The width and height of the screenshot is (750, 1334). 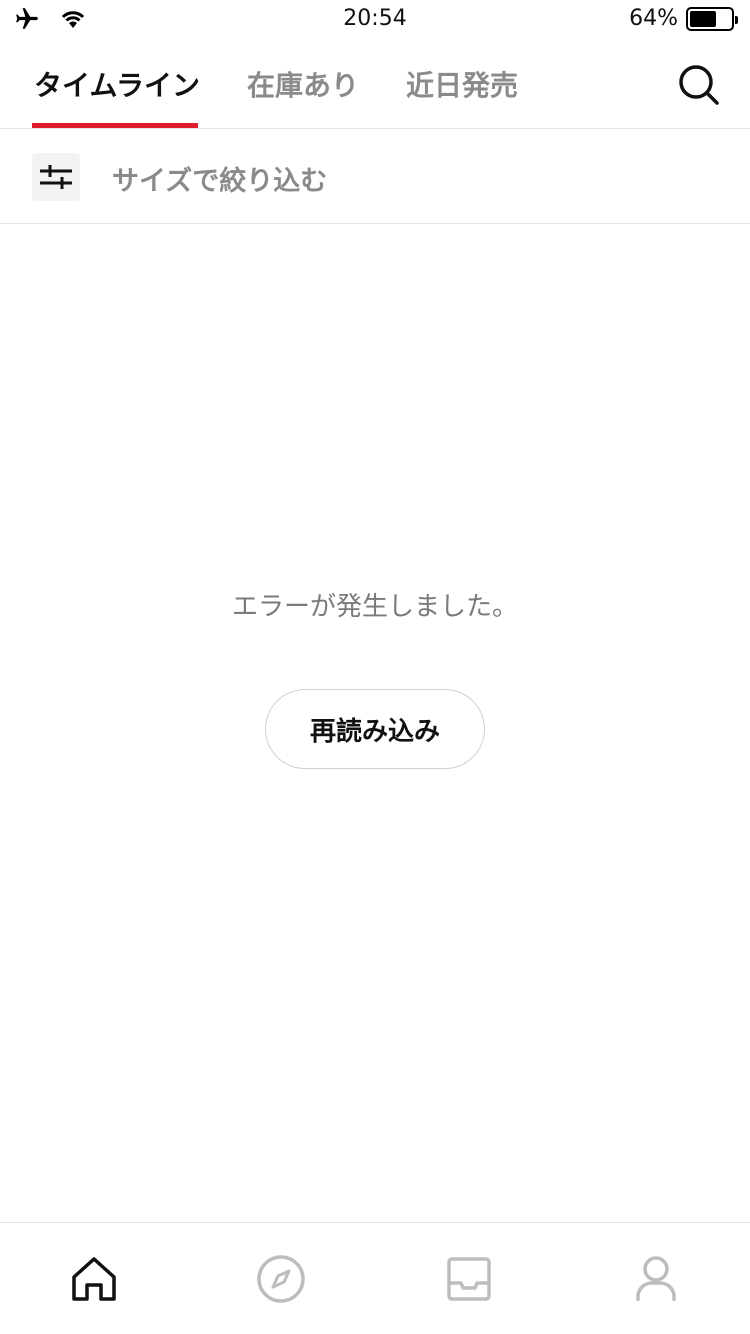 I want to click on battery-level, so click(x=703, y=18).